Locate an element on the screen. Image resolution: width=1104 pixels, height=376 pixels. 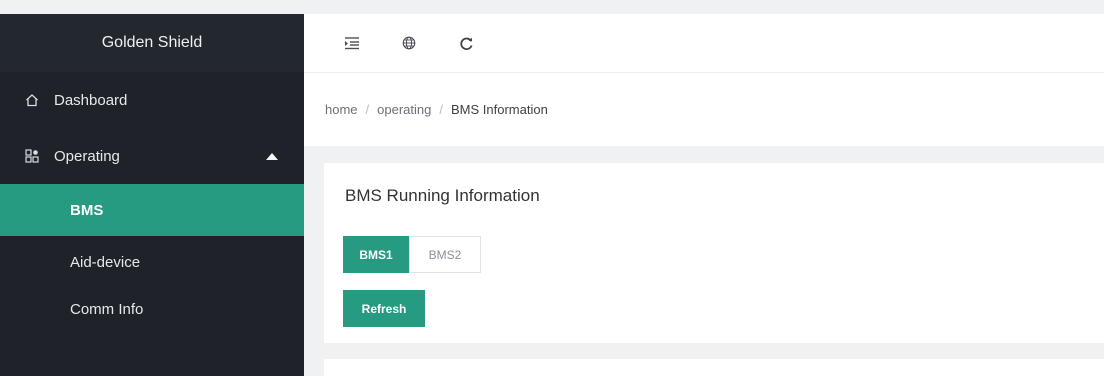
refresh-button: Refresh is located at coordinates (384, 308).